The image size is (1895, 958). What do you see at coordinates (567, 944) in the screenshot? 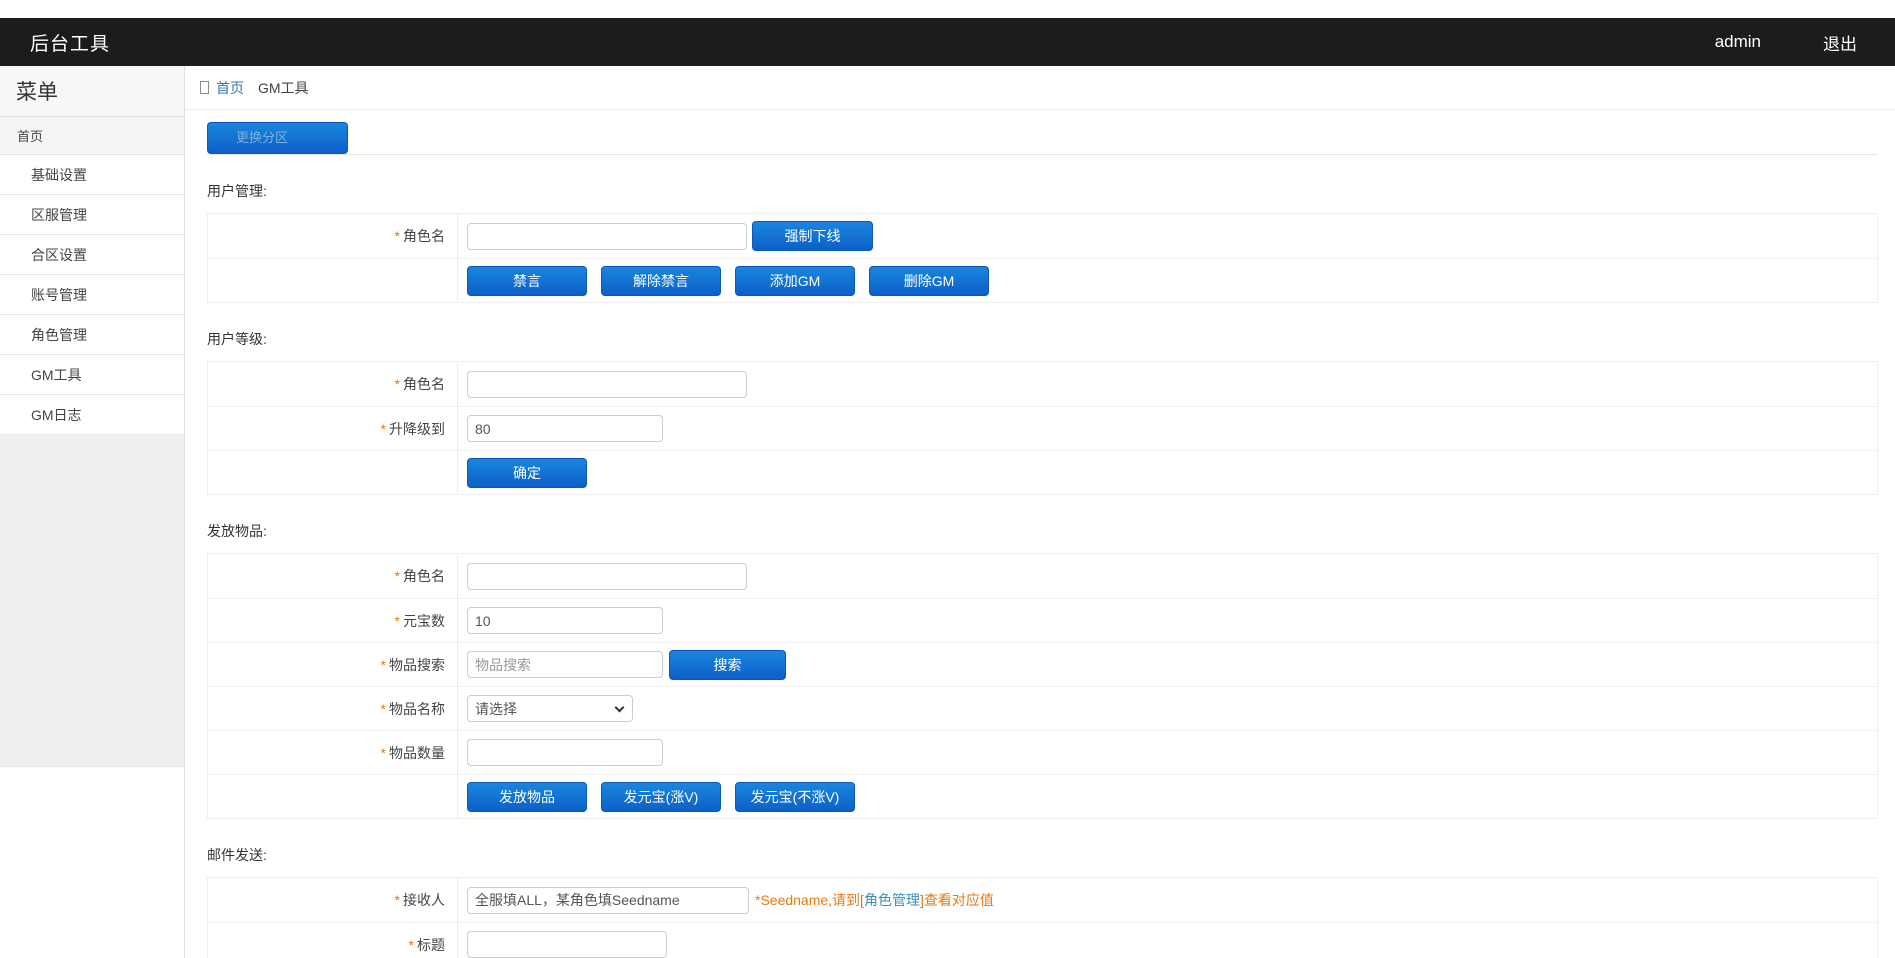
I see `mail-subject-input` at bounding box center [567, 944].